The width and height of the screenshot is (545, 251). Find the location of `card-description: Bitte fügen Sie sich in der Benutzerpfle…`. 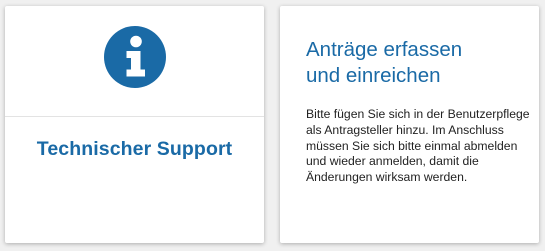

card-description: Bitte fügen Sie sich in der Benutzerpfle… is located at coordinates (418, 146).